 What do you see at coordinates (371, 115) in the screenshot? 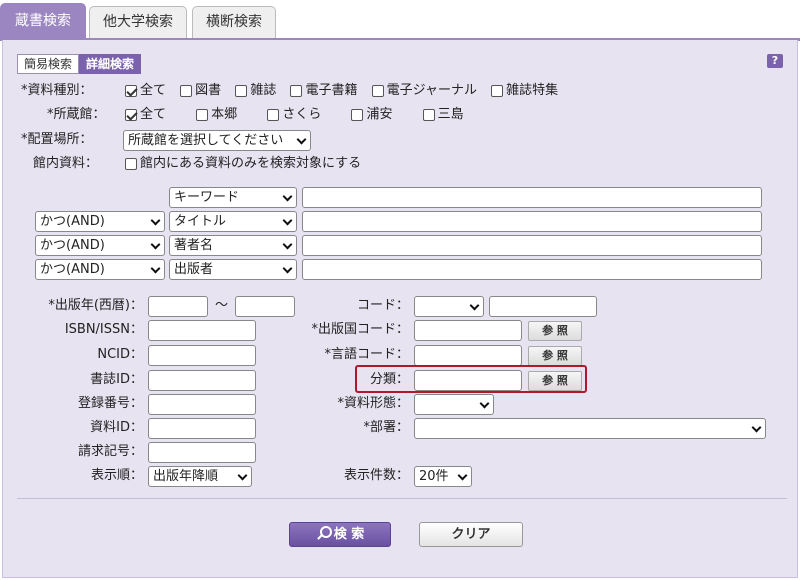
I see `library-urayasu-checkbox: 浦安` at bounding box center [371, 115].